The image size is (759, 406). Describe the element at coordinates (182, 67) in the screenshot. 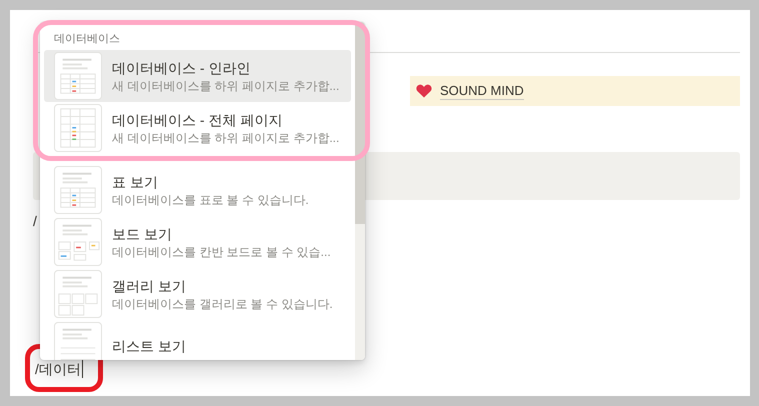

I see `item-title: 데이터베이스 - 인라인` at that location.